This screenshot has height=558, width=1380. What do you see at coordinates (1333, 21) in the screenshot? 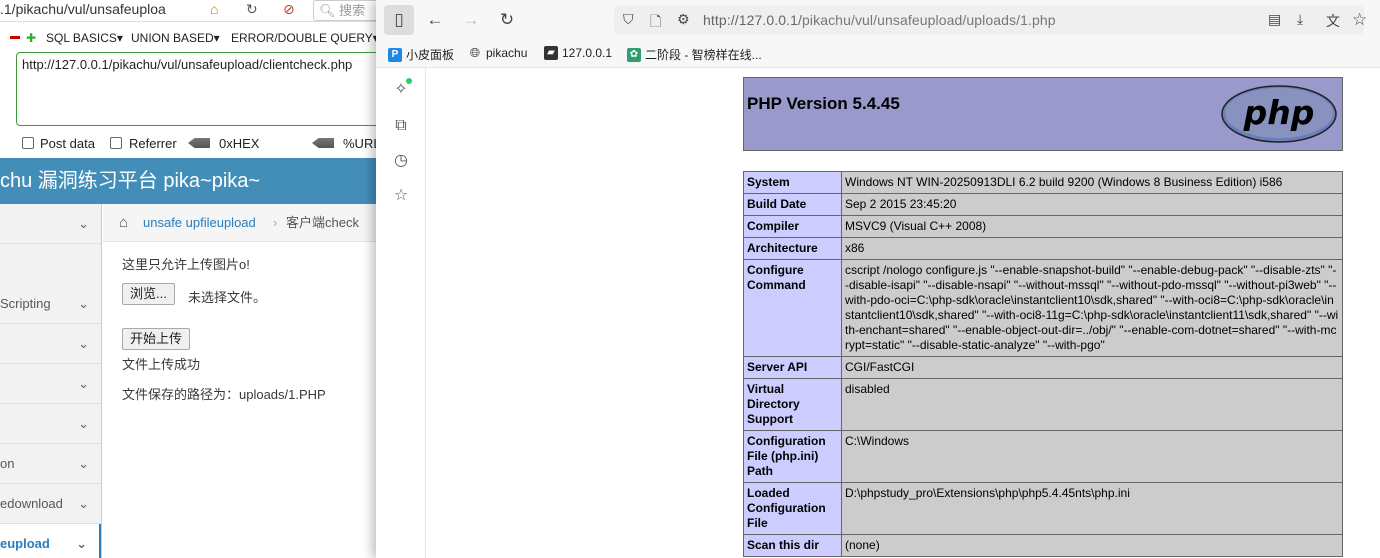
I see `translate-icon: 文` at bounding box center [1333, 21].